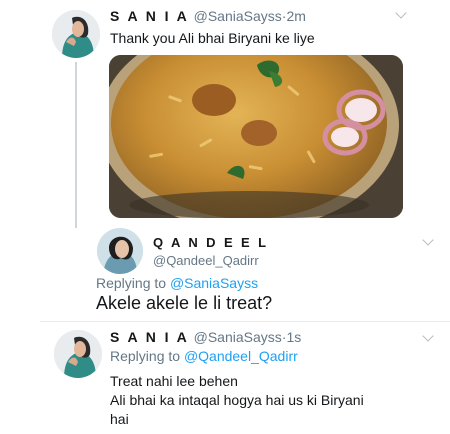 Image resolution: width=450 pixels, height=434 pixels. I want to click on divider, so click(245, 321).